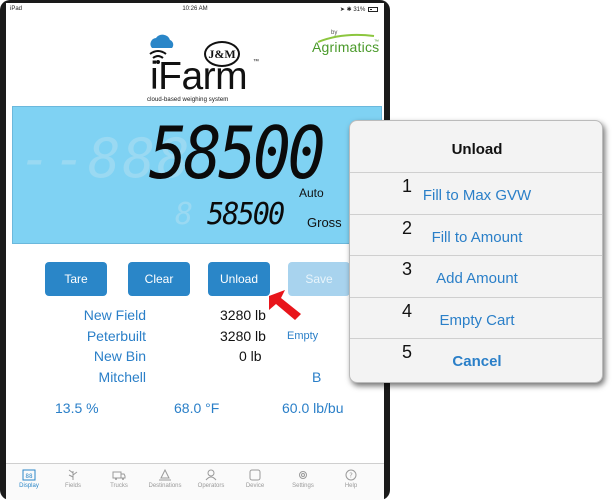  Describe the element at coordinates (197, 408) in the screenshot. I see `temperature-value: 68.0 °F` at that location.